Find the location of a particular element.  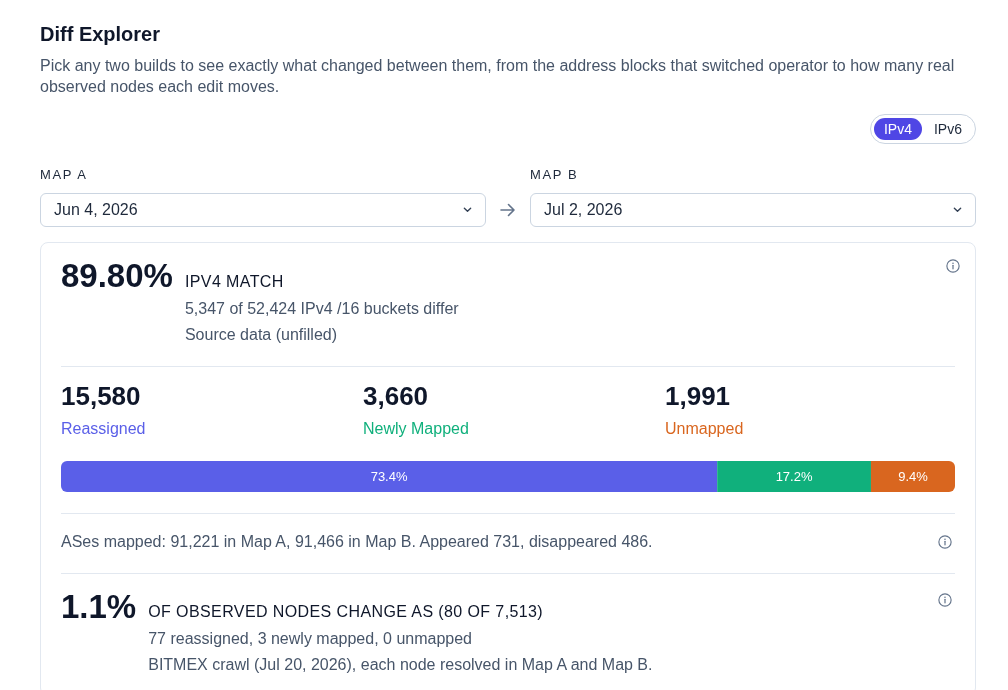

match-detail: Source data (unfilled) is located at coordinates (261, 335).